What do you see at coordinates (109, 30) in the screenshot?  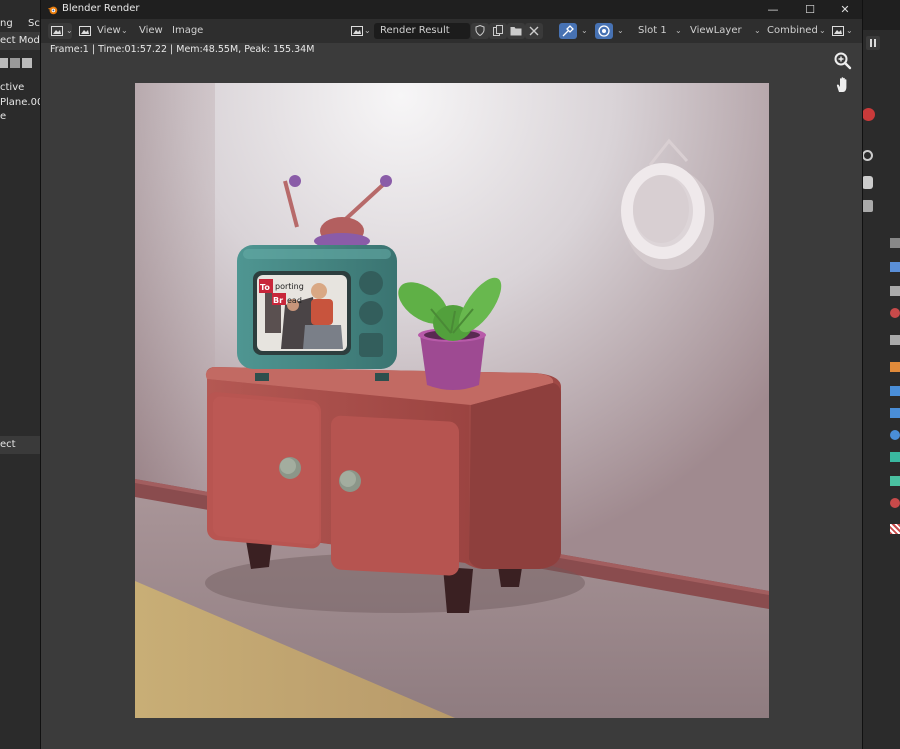 I see `view-mode-label: View` at bounding box center [109, 30].